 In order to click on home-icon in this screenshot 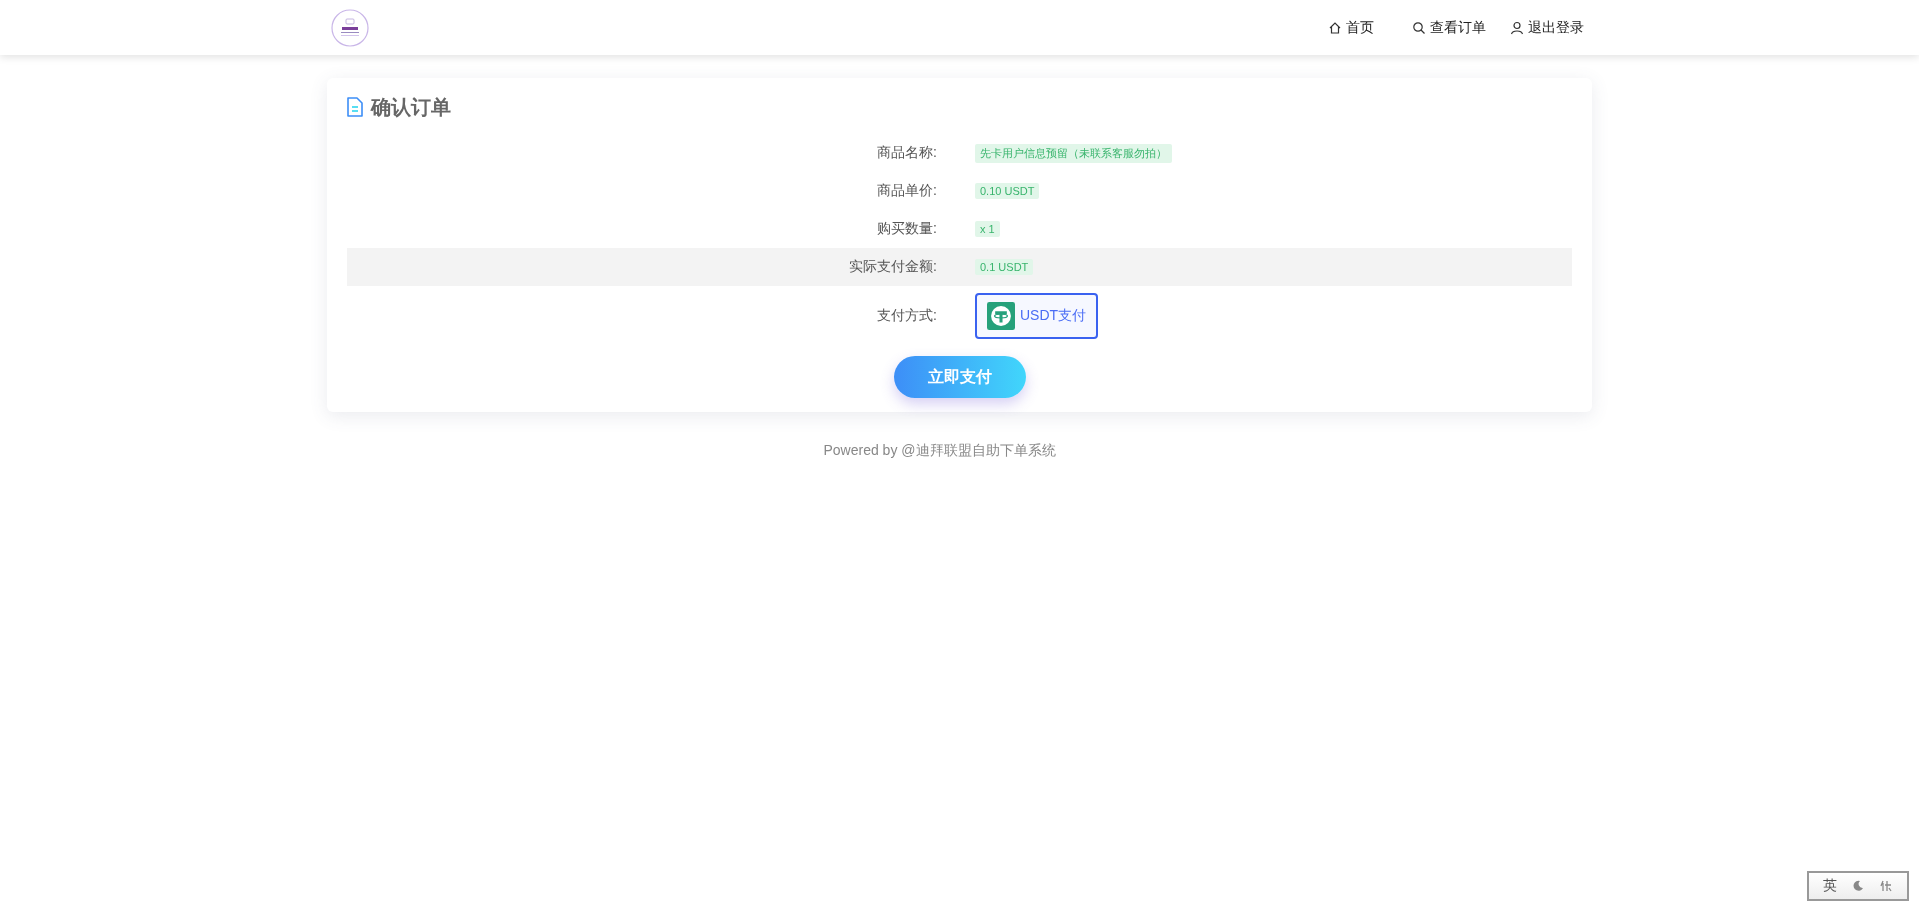, I will do `click(1335, 27)`.